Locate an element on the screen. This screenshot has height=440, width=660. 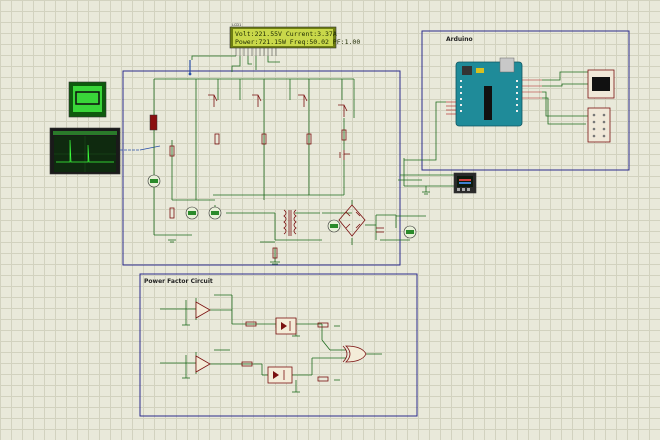
lcd-wiring is located at coordinates (235, 63).